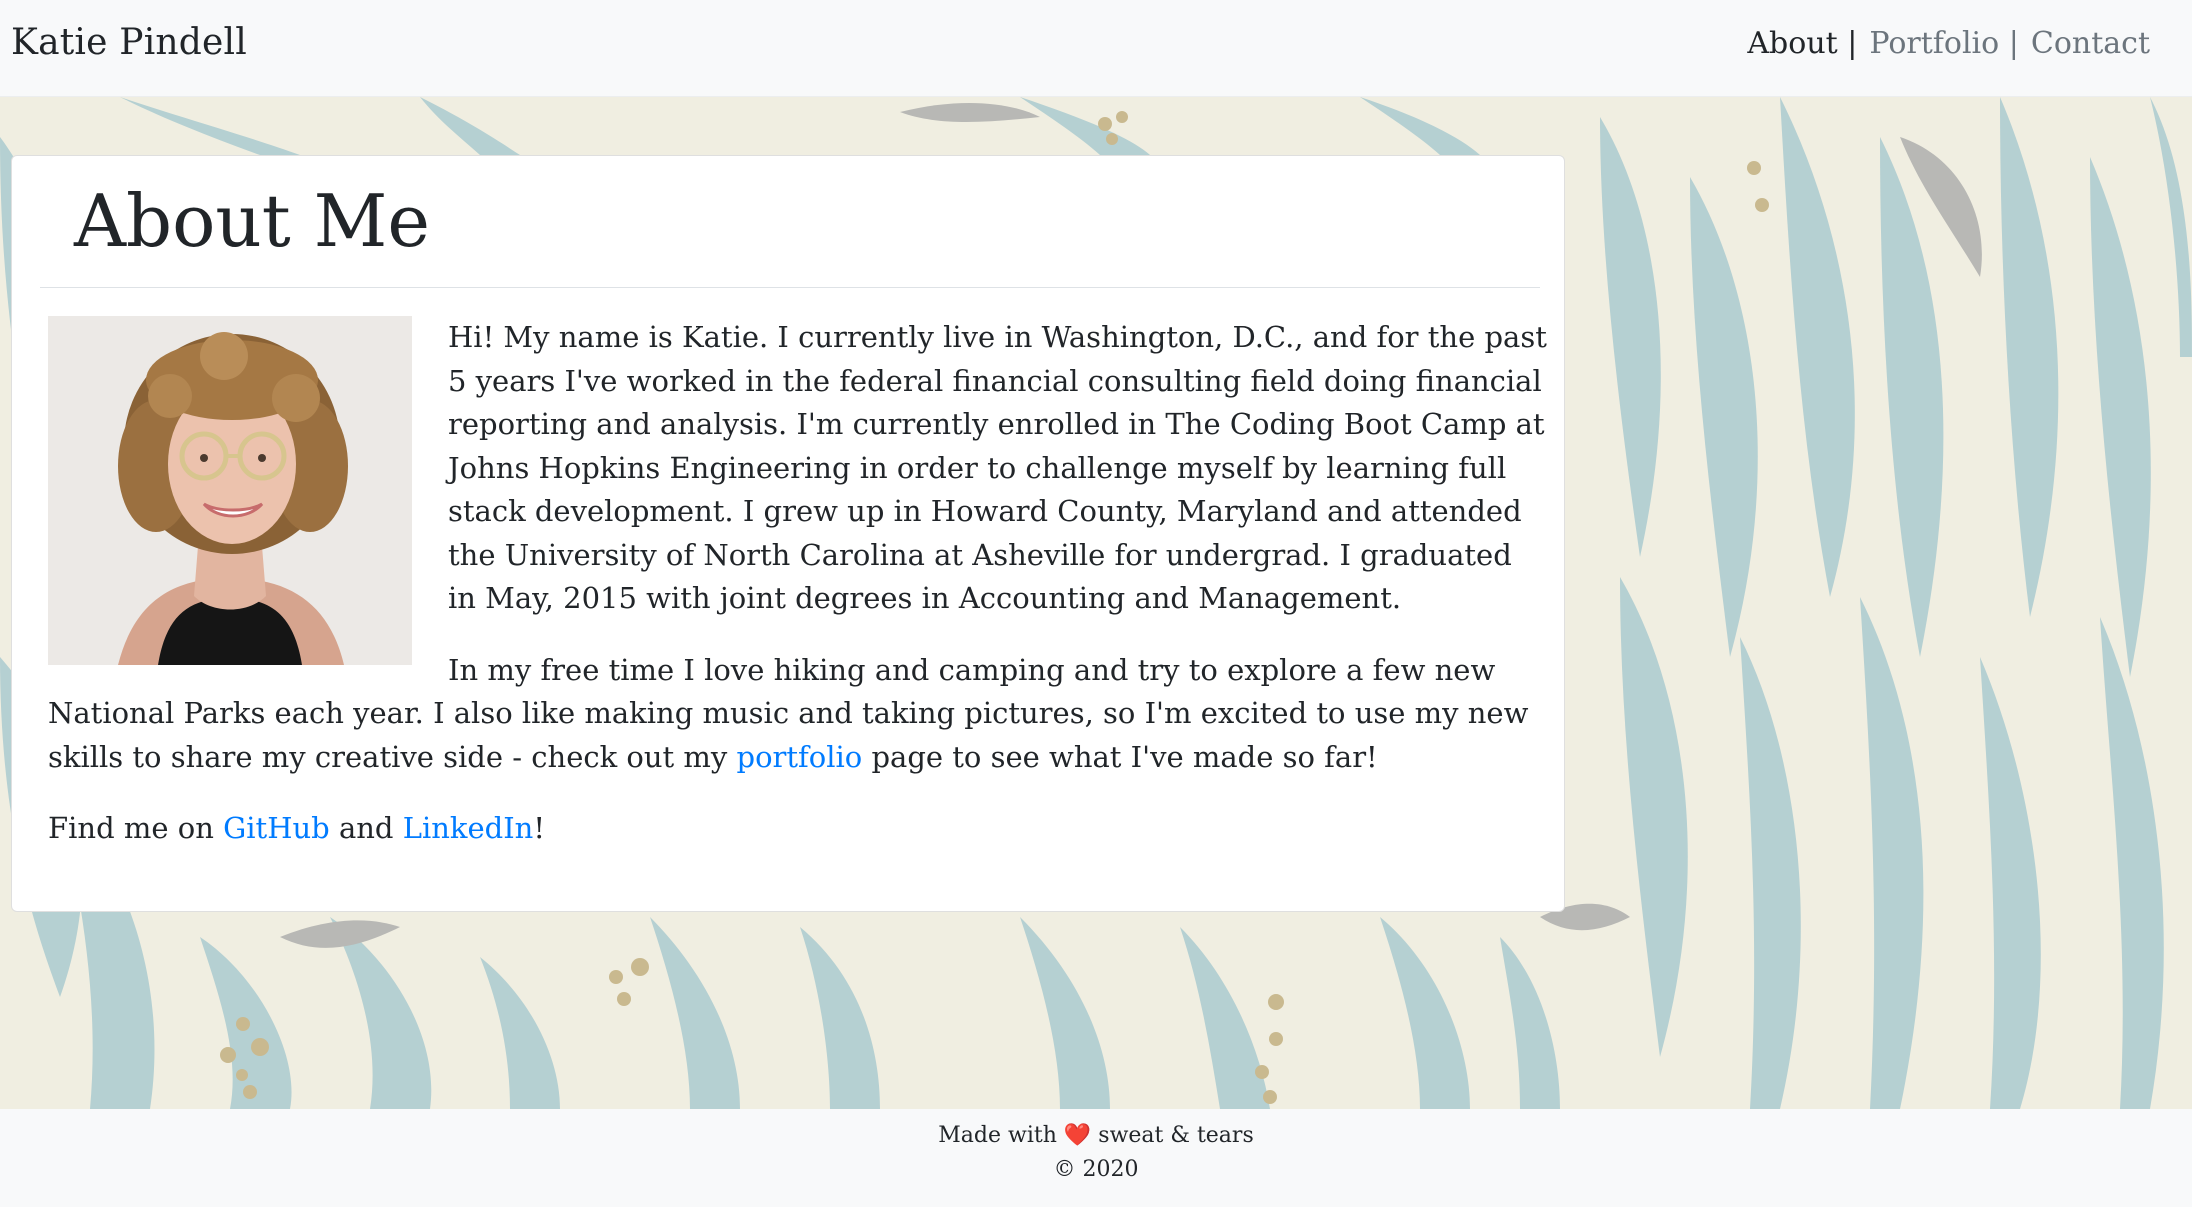  What do you see at coordinates (1120, 756) in the screenshot?
I see `paragraph-2-text-end: page to see what I've made so far!` at bounding box center [1120, 756].